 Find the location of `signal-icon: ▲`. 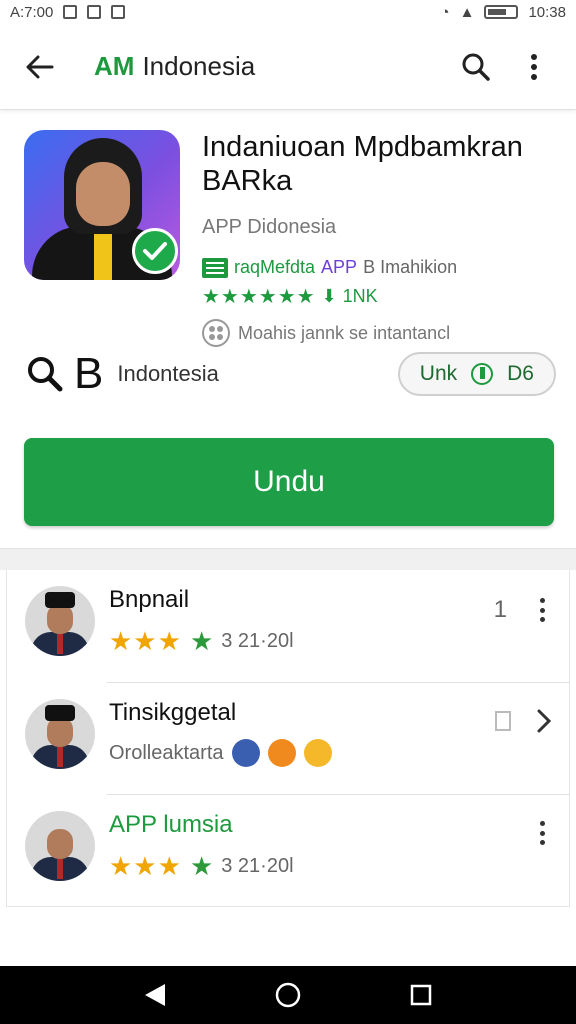

signal-icon: ▲ is located at coordinates (467, 12).